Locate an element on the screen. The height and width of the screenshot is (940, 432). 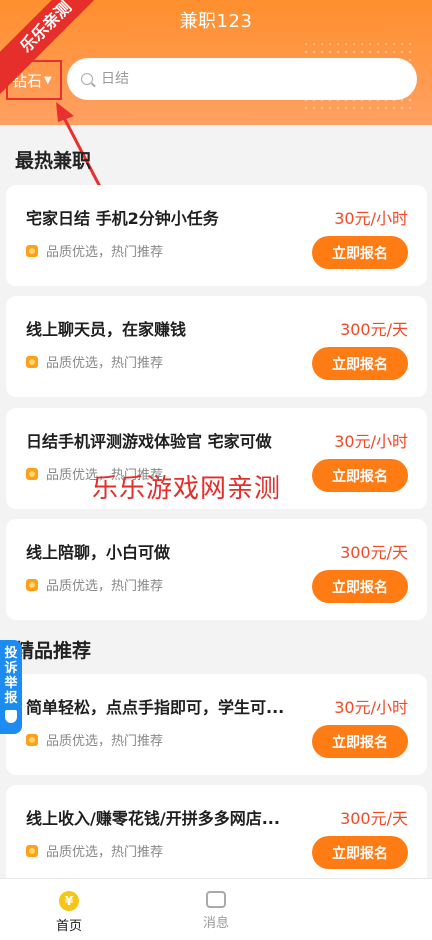
bottom-tab-bar: ¥ 首页 消息 is located at coordinates (216, 909).